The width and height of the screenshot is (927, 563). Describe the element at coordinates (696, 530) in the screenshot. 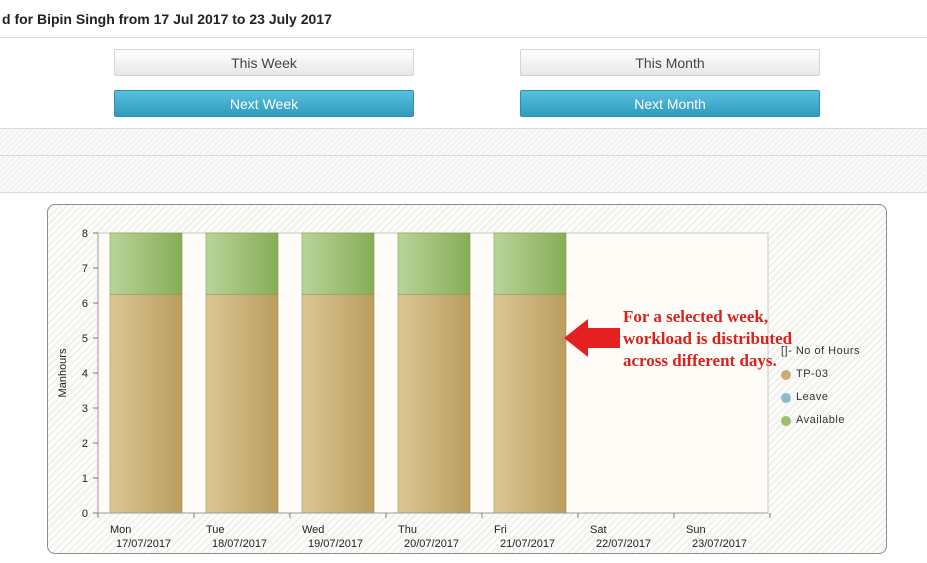

I see `x-tick-label-day: Sun` at that location.